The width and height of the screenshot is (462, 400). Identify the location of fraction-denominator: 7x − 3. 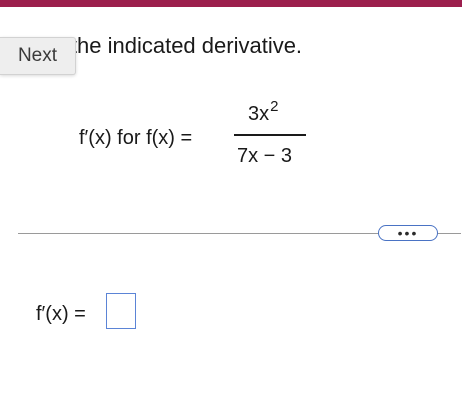
(265, 156).